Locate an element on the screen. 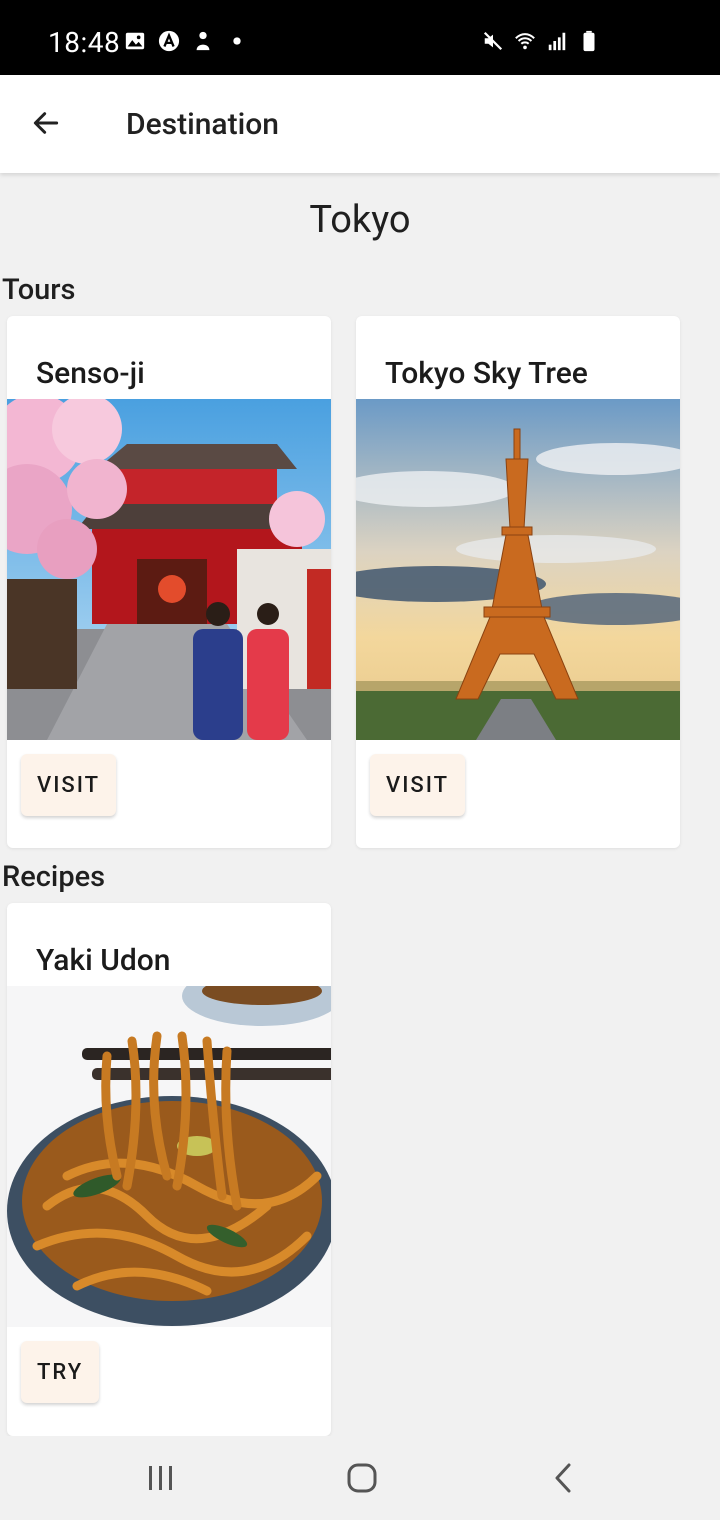  mute-icon is located at coordinates (493, 41).